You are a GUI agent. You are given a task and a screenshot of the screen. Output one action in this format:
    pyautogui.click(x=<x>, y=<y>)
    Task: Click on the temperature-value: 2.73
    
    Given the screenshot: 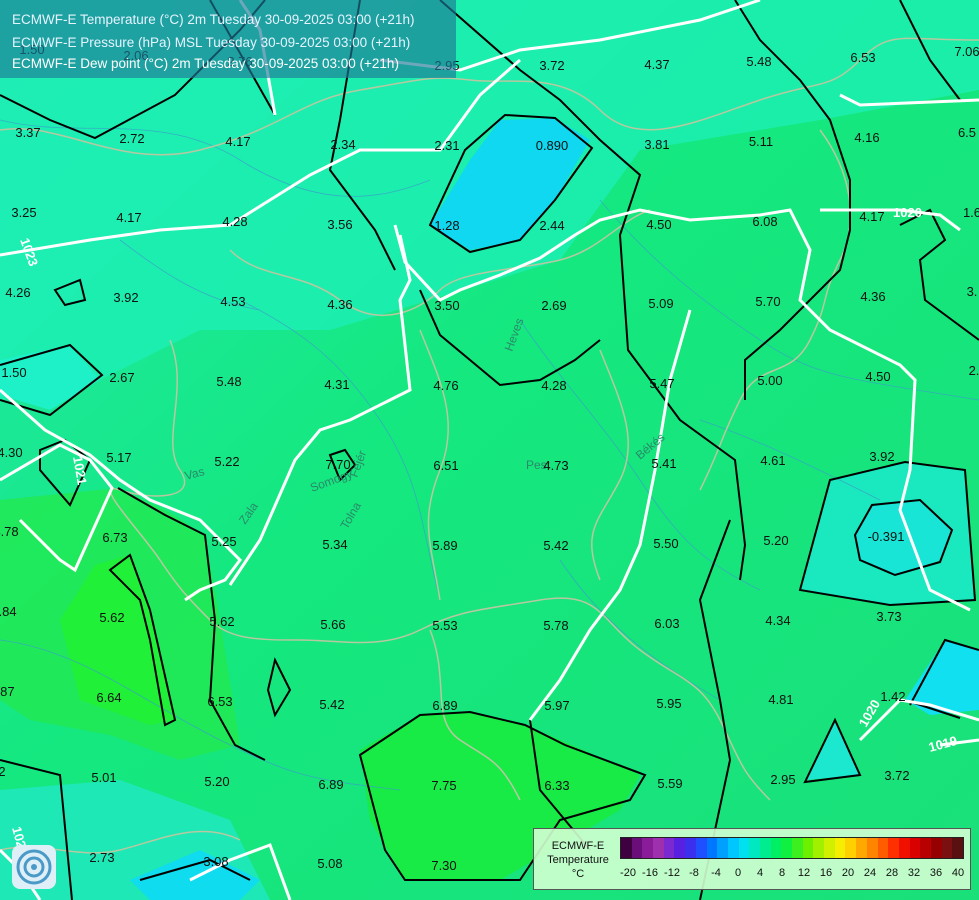 What is the action you would take?
    pyautogui.click(x=101, y=857)
    